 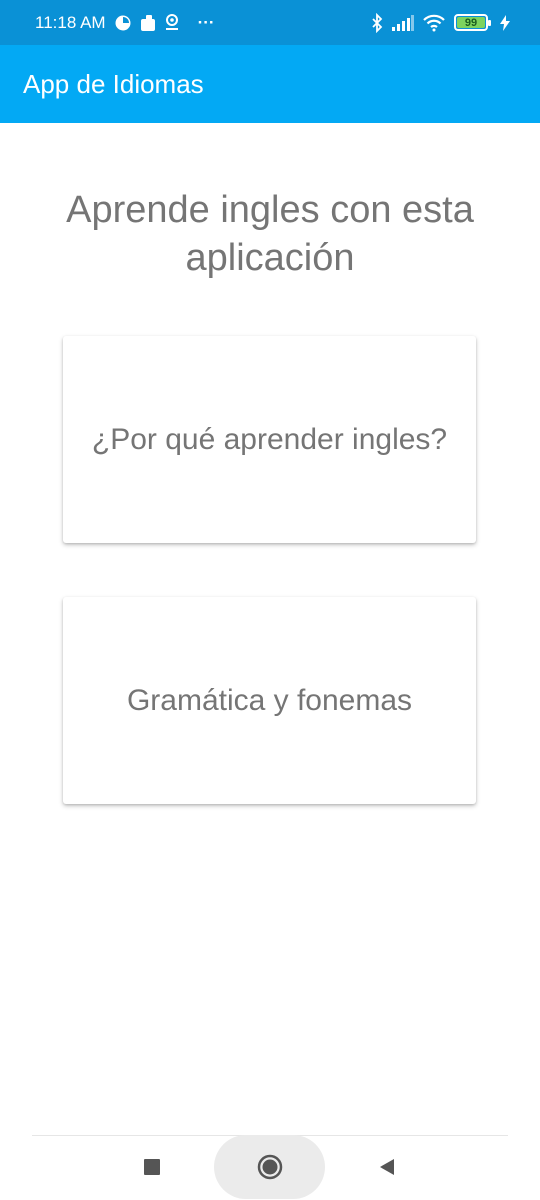 I want to click on more-notifications-dots: ···, so click(x=206, y=22).